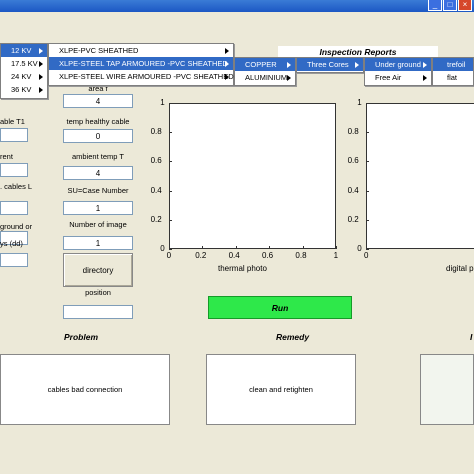 Image resolution: width=474 pixels, height=474 pixels. What do you see at coordinates (98, 243) in the screenshot?
I see `field-number-image: 1` at bounding box center [98, 243].